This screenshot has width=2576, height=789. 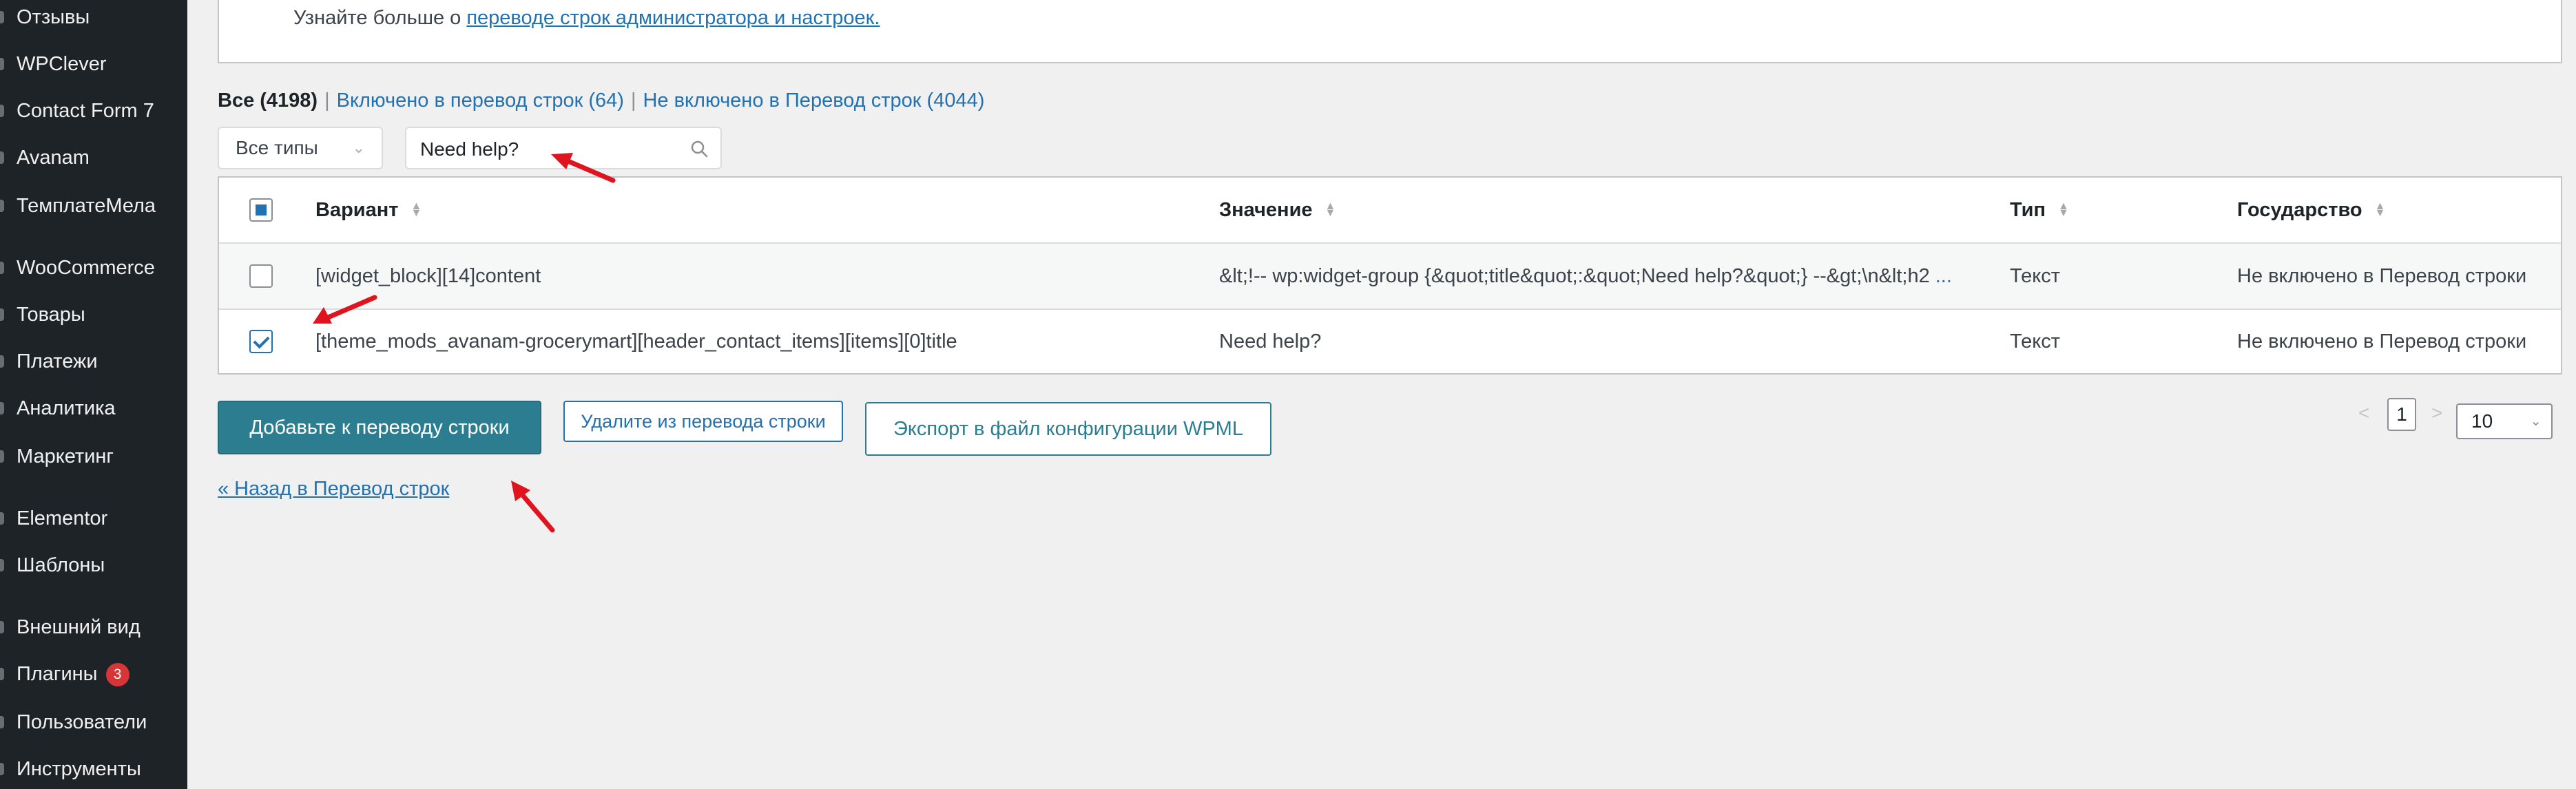 I want to click on sidebar-item-label: Contact Form 7, so click(x=85, y=111).